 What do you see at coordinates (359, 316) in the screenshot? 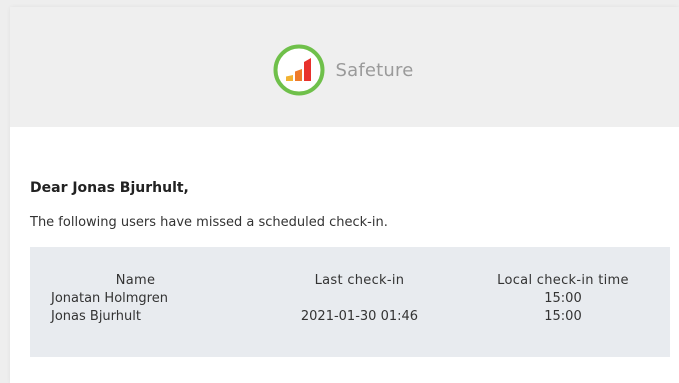
I see `cell-last-checkin: 2021-01-30 01:46` at bounding box center [359, 316].